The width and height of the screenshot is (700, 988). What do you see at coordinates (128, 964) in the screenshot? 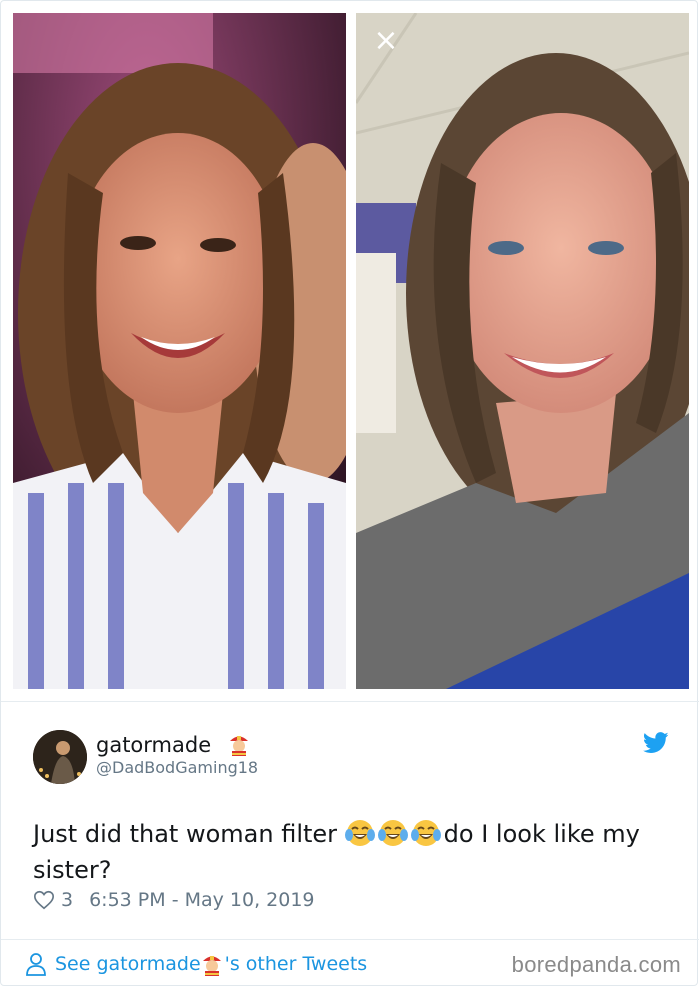
I see `see-other-tweets-prefix: See gatormade` at bounding box center [128, 964].